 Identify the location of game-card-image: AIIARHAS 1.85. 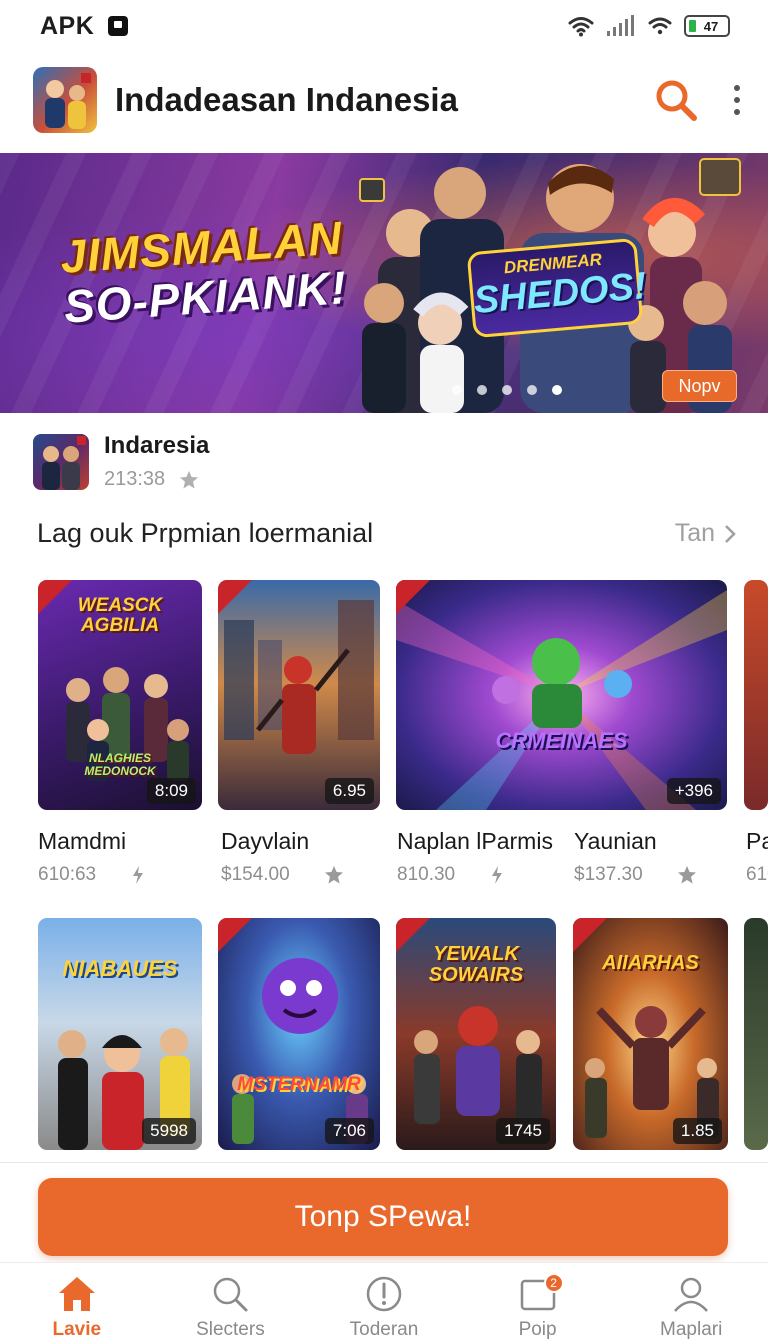
(650, 1034).